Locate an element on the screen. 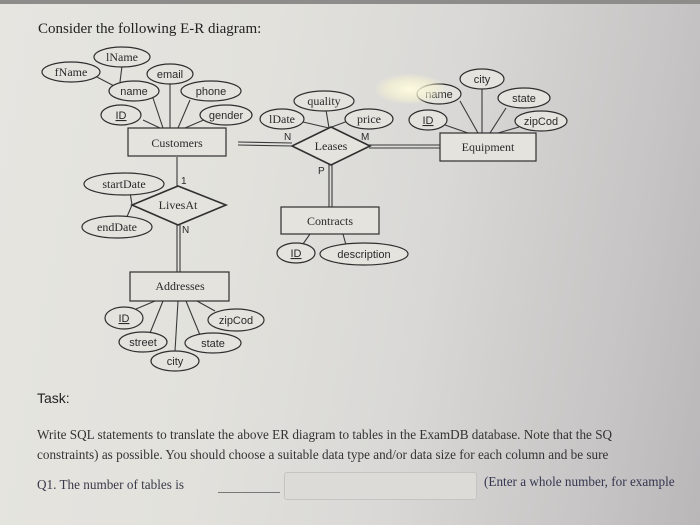 This screenshot has height=525, width=700. attr-addr-zipcod: zipCod is located at coordinates (236, 320).